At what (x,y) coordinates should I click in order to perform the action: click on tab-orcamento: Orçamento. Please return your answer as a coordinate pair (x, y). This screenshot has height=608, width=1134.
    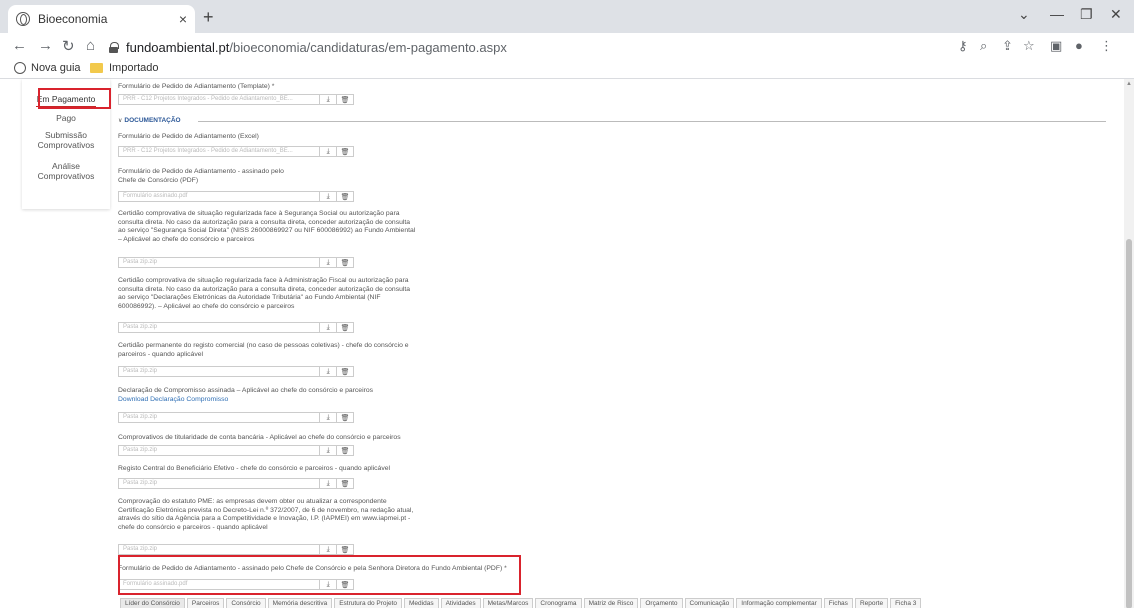
    Looking at the image, I should click on (661, 603).